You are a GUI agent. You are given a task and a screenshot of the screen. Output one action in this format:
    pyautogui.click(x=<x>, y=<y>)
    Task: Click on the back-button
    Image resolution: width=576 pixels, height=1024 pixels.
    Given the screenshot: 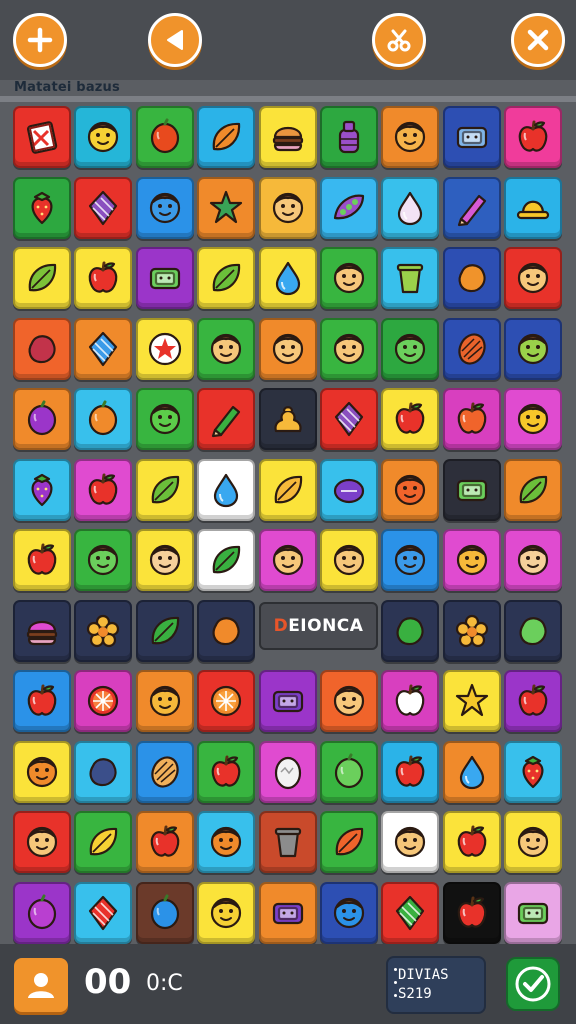 What is the action you would take?
    pyautogui.click(x=175, y=40)
    